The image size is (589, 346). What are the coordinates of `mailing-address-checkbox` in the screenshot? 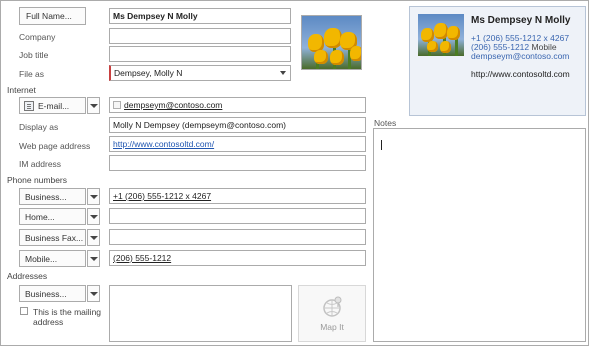 It's located at (24, 311).